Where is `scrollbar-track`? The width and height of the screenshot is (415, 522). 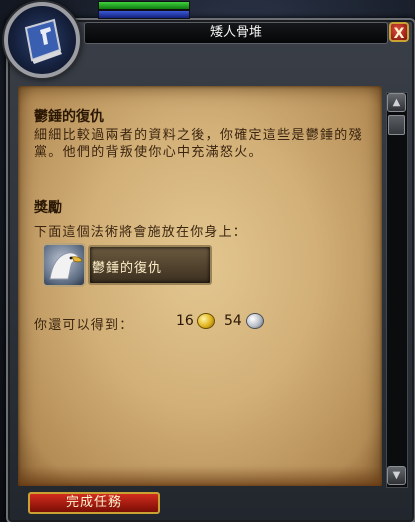 scrollbar-track is located at coordinates (397, 290).